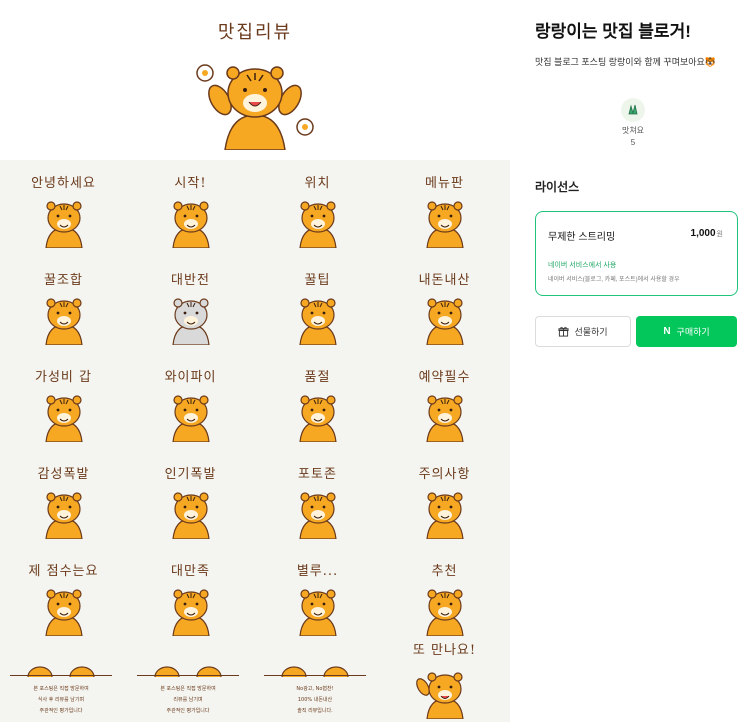 This screenshot has width=750, height=722. Describe the element at coordinates (444, 474) in the screenshot. I see `sticker-label: 주의사항` at that location.